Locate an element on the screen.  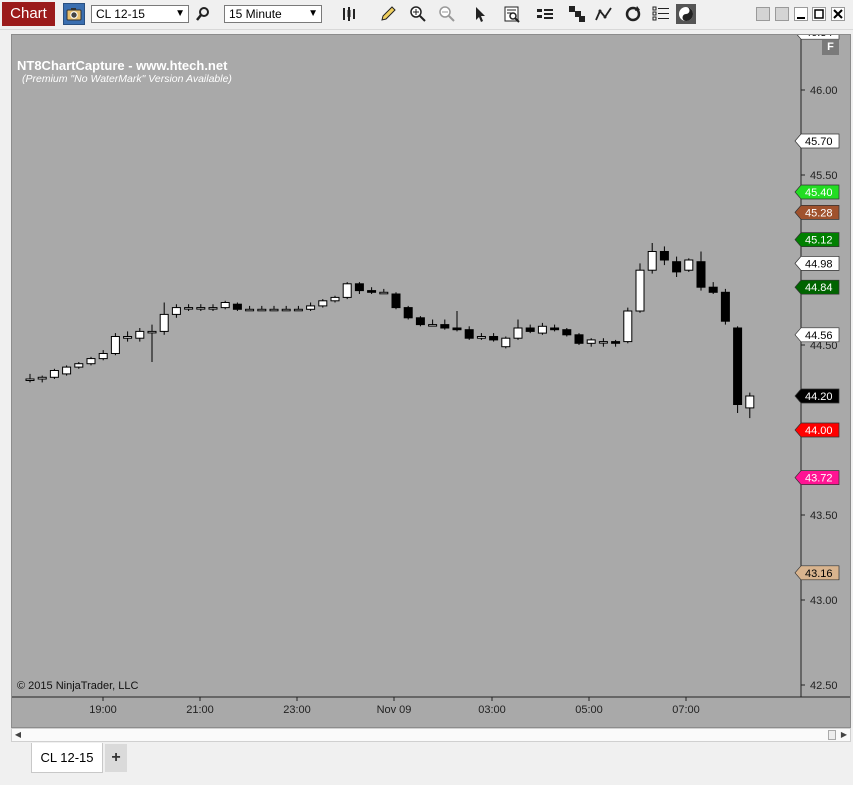
copyright-text: © 2015 NinjaTrader, LLC is located at coordinates (78, 686).